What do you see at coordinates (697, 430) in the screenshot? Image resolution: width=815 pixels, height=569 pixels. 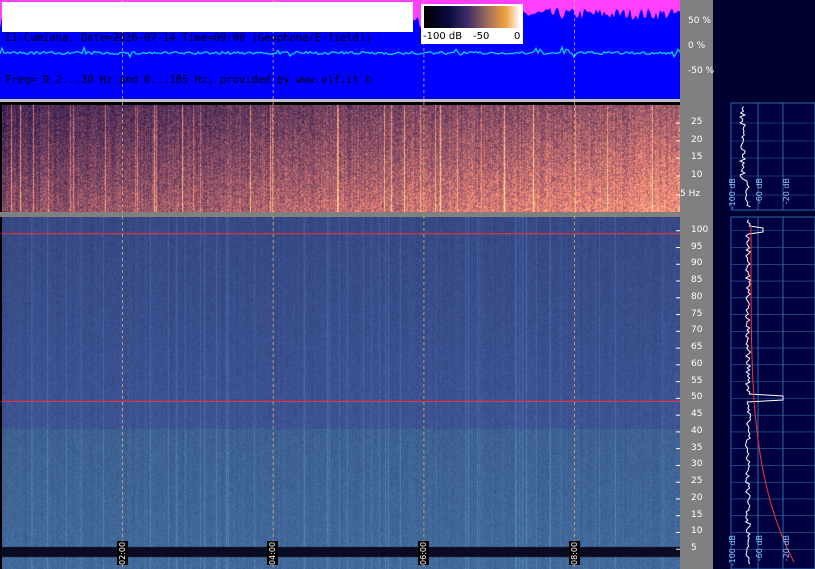 I see `main-ytick: 40` at bounding box center [697, 430].